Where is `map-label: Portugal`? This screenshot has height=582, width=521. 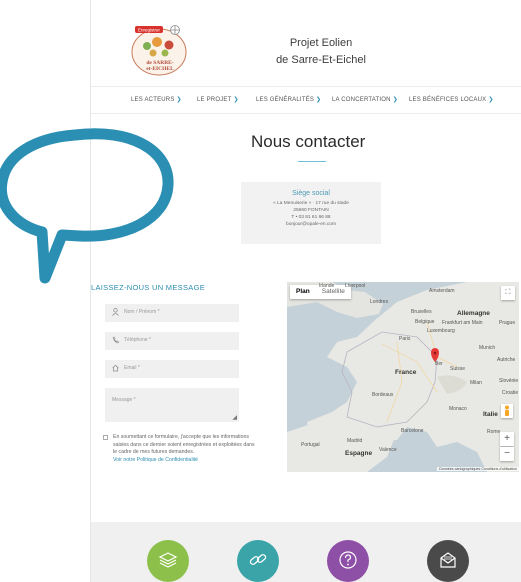
map-label: Portugal is located at coordinates (310, 445).